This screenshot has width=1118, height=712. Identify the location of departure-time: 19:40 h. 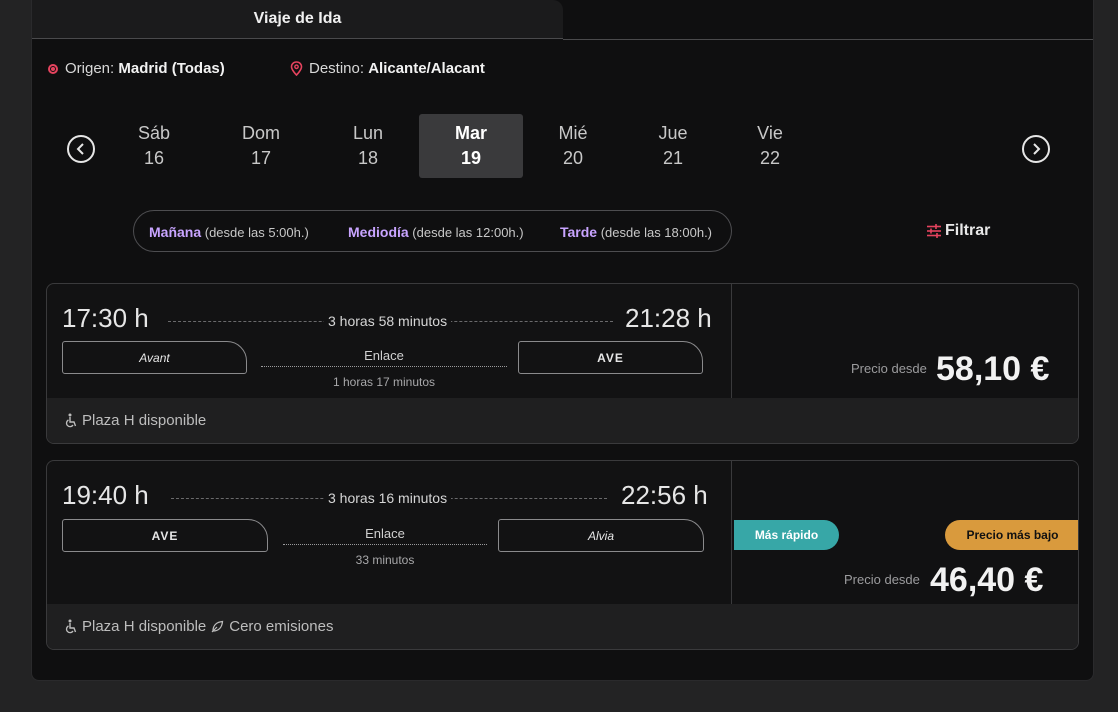
(105, 495).